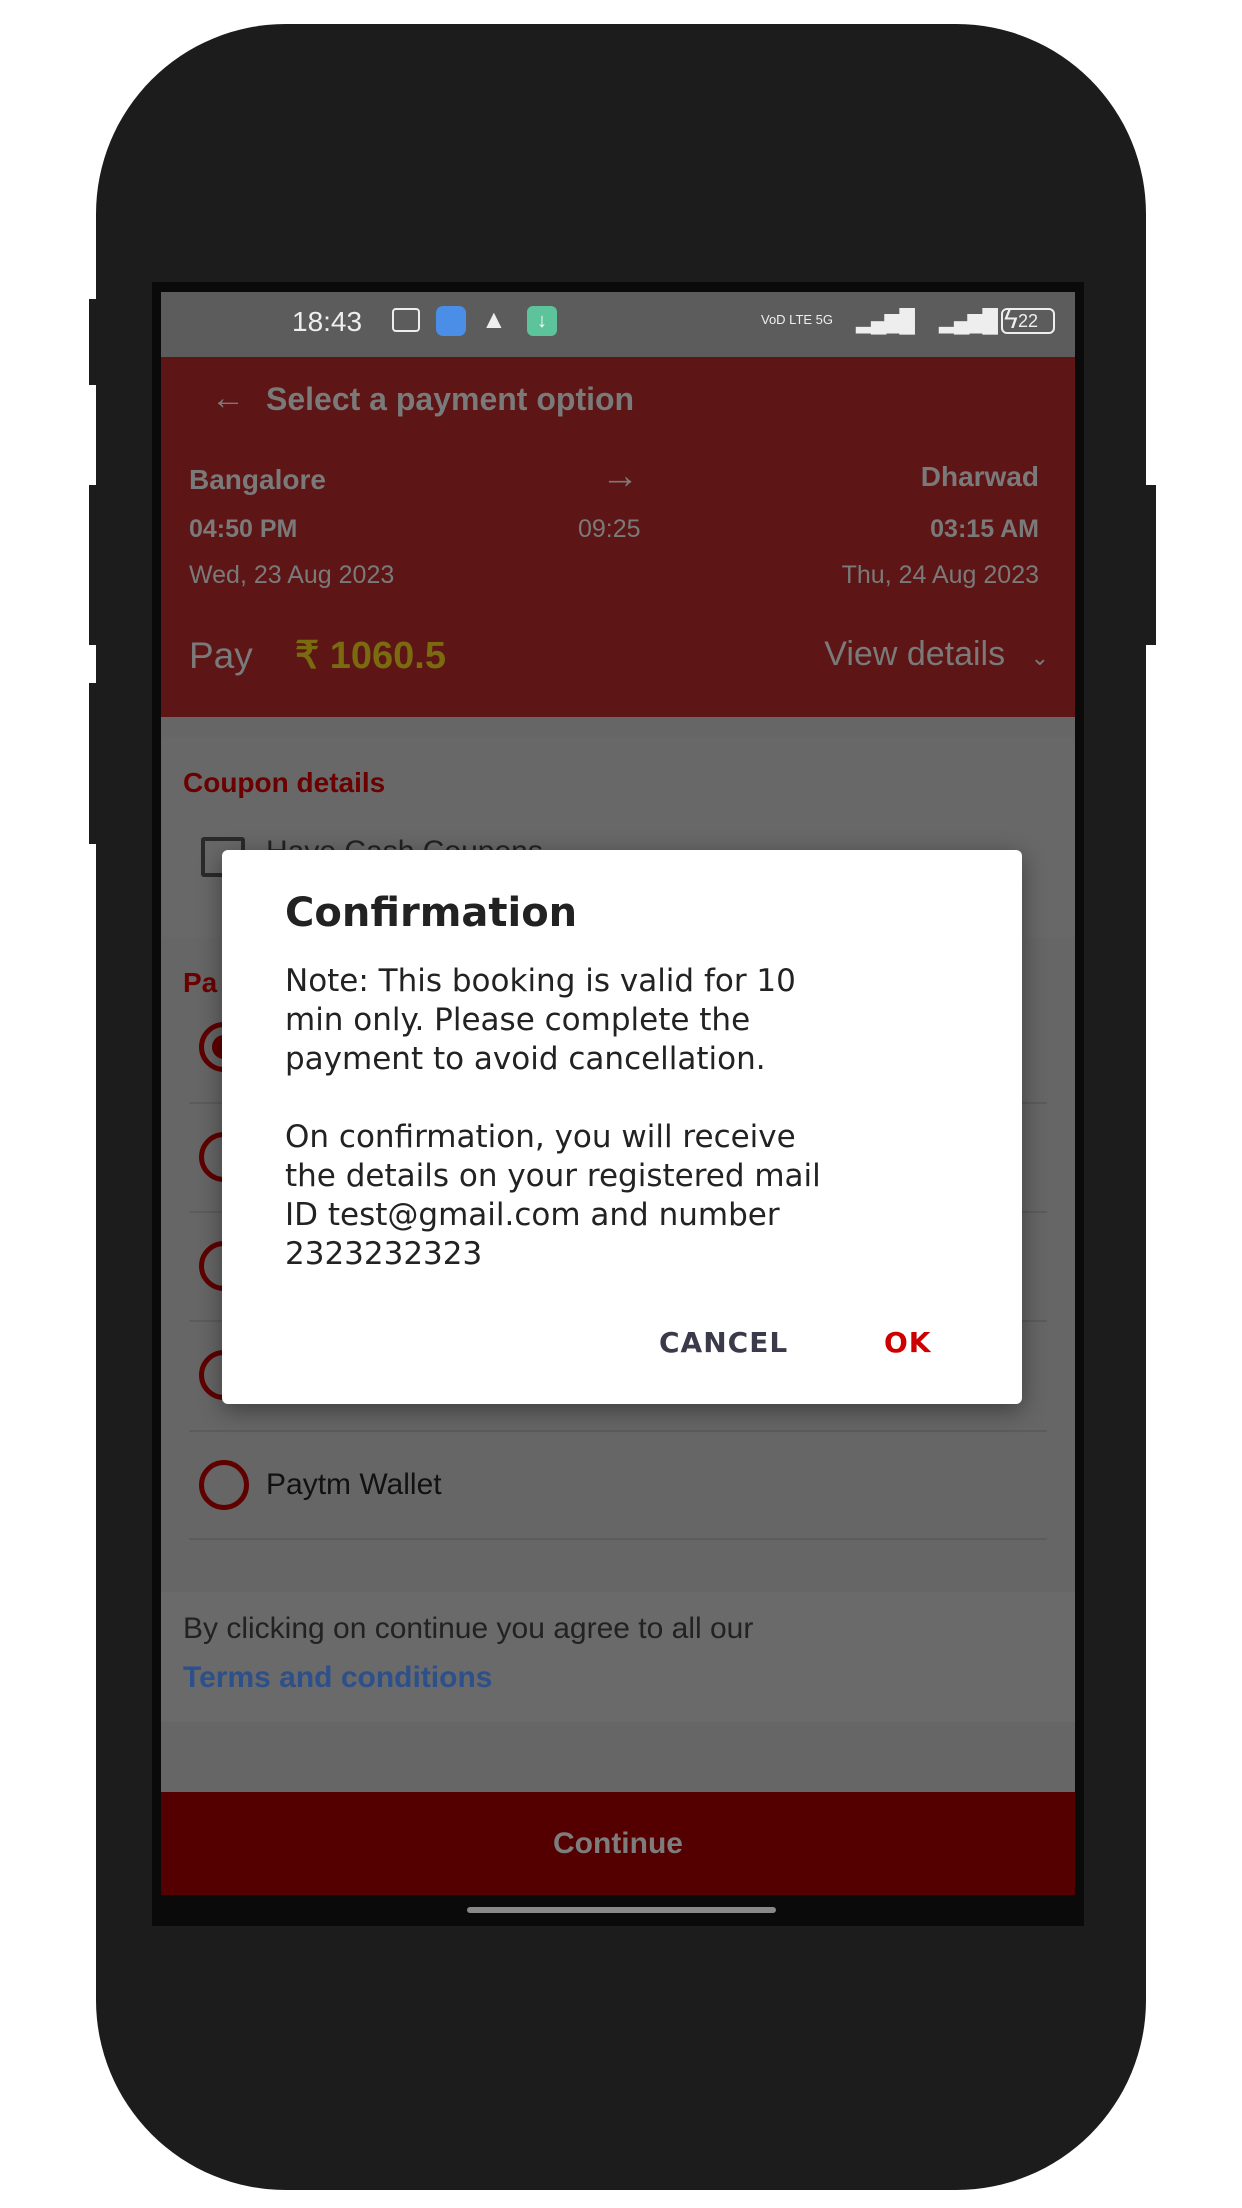 This screenshot has width=1242, height=2208. I want to click on arrive-time: 03:15 AM, so click(984, 529).